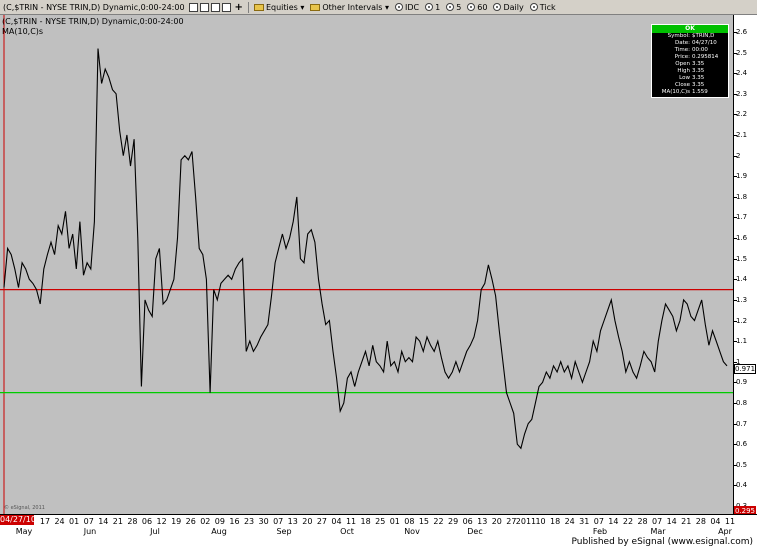 This screenshot has width=757, height=550. I want to click on info-value: 04/27/10, so click(704, 43).